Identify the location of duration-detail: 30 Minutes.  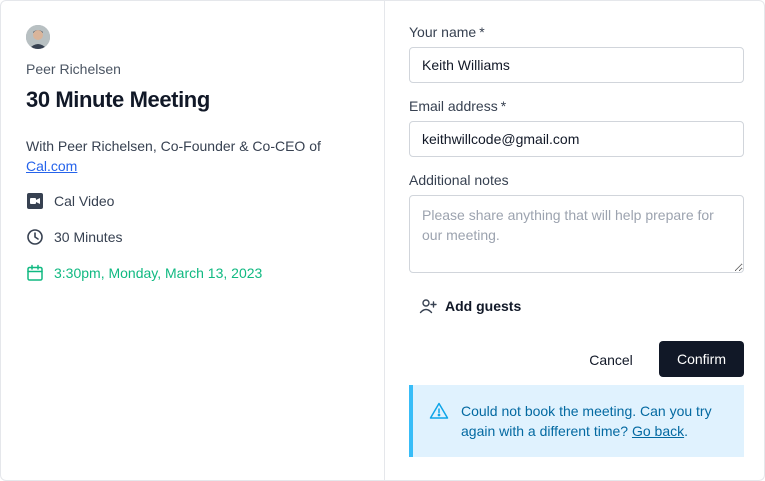
(74, 237).